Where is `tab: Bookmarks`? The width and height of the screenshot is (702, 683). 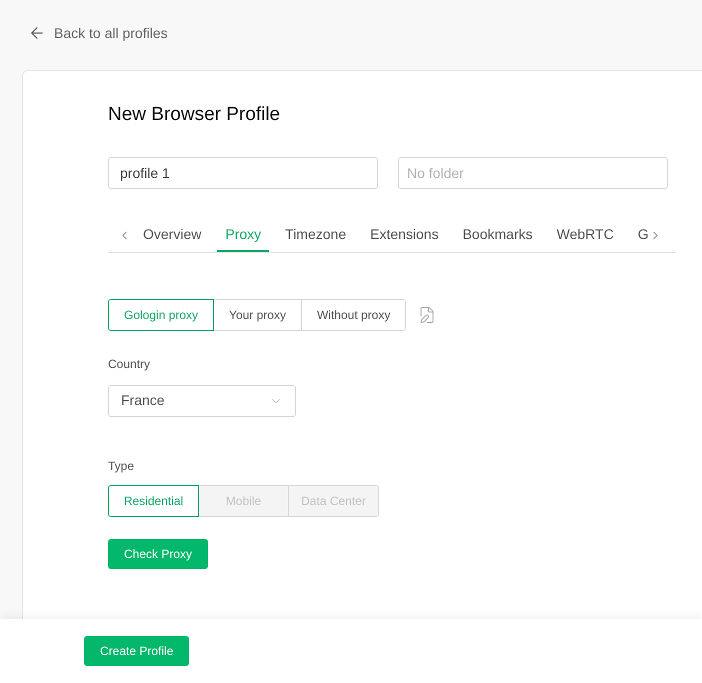
tab: Bookmarks is located at coordinates (497, 235).